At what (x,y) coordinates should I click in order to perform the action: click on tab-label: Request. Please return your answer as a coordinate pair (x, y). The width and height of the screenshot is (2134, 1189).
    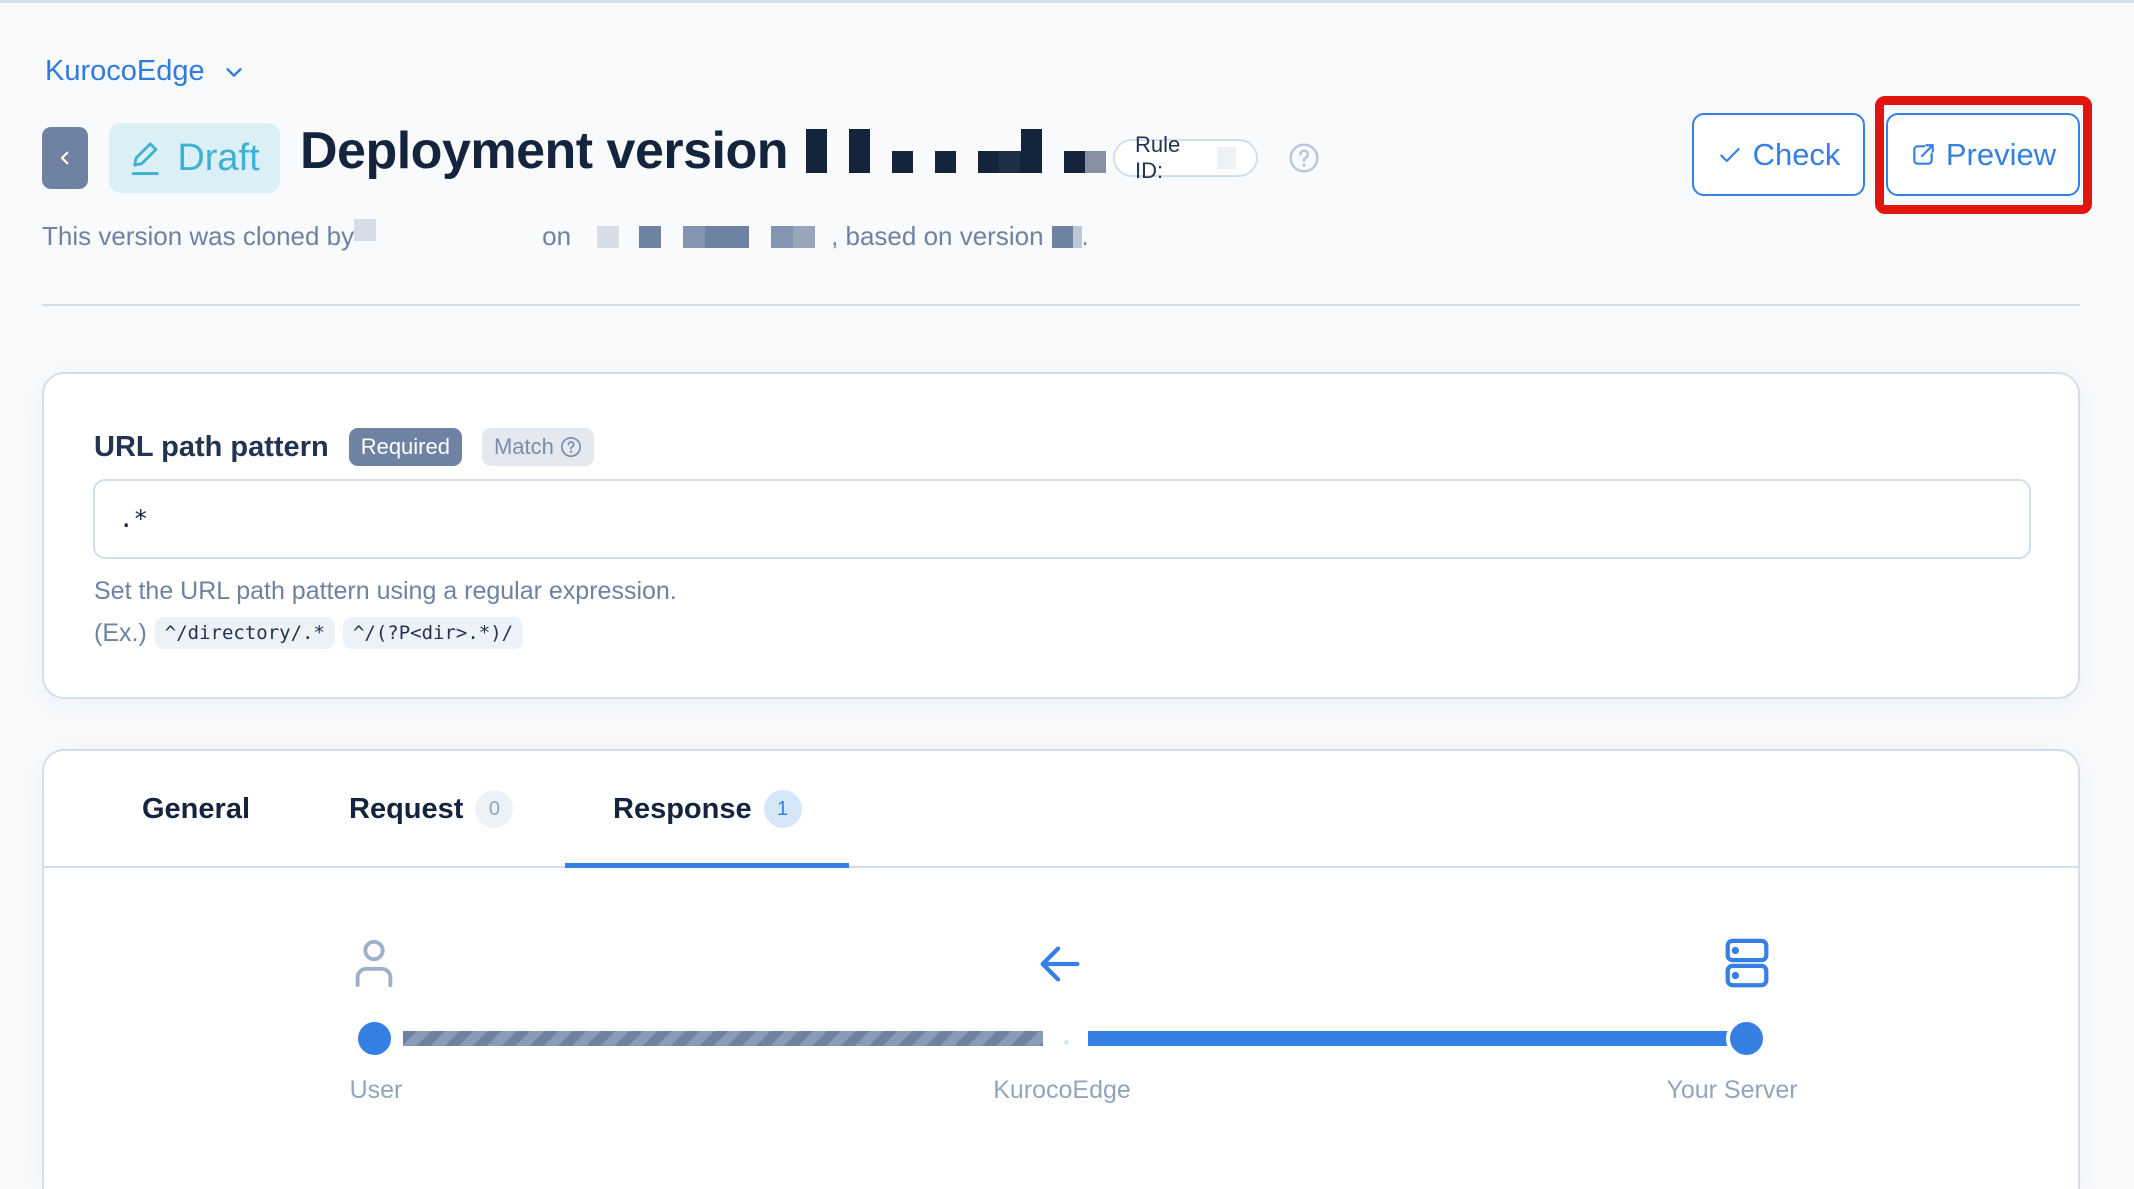
    Looking at the image, I should click on (406, 808).